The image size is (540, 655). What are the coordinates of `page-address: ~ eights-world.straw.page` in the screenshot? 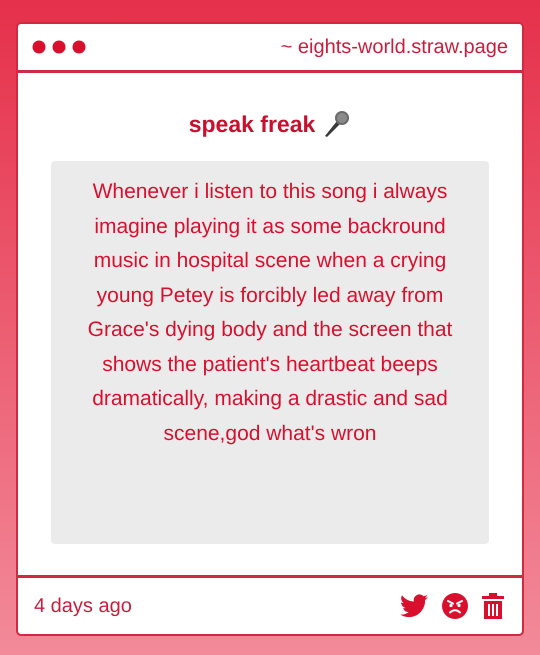 It's located at (394, 47).